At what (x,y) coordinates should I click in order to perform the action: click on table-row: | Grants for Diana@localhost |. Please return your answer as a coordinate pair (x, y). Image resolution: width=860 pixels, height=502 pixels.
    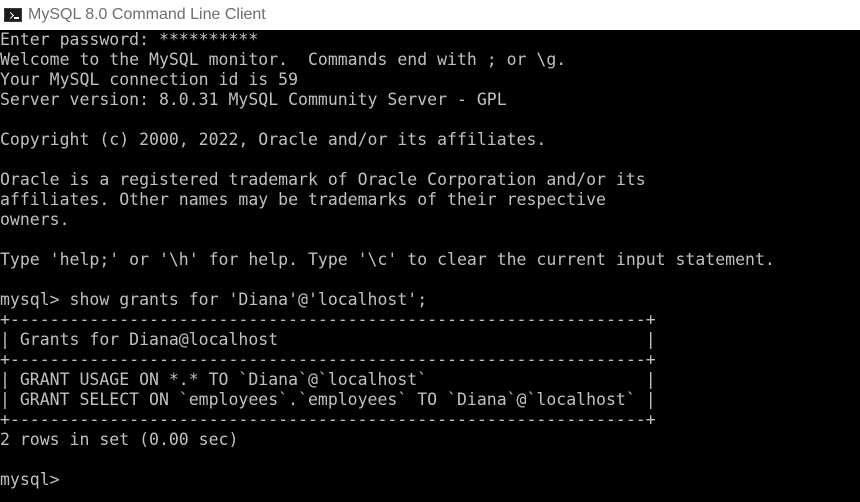
    Looking at the image, I should click on (328, 339).